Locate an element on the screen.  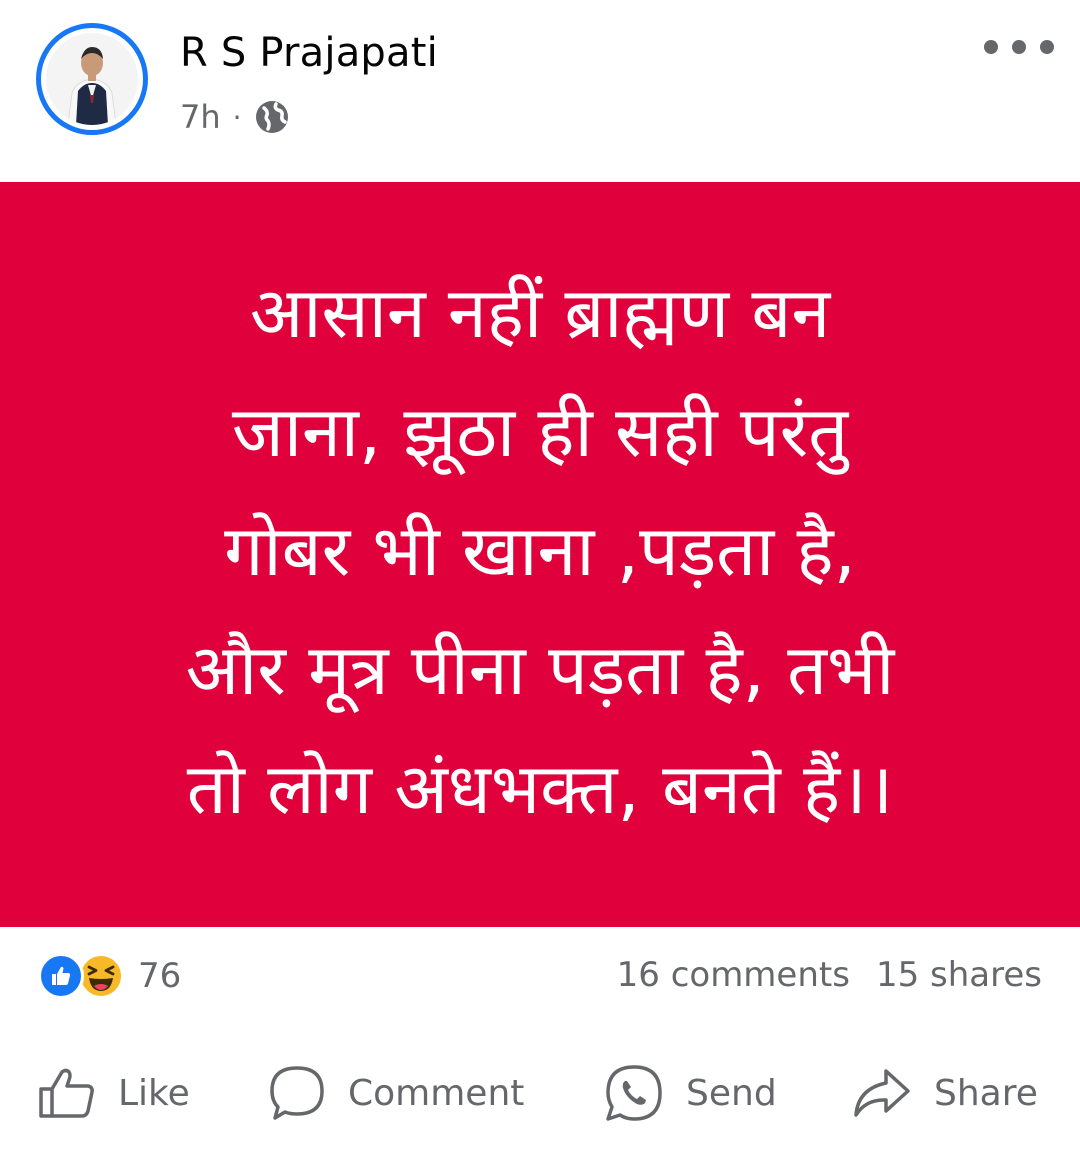
author-avatar is located at coordinates (92, 79).